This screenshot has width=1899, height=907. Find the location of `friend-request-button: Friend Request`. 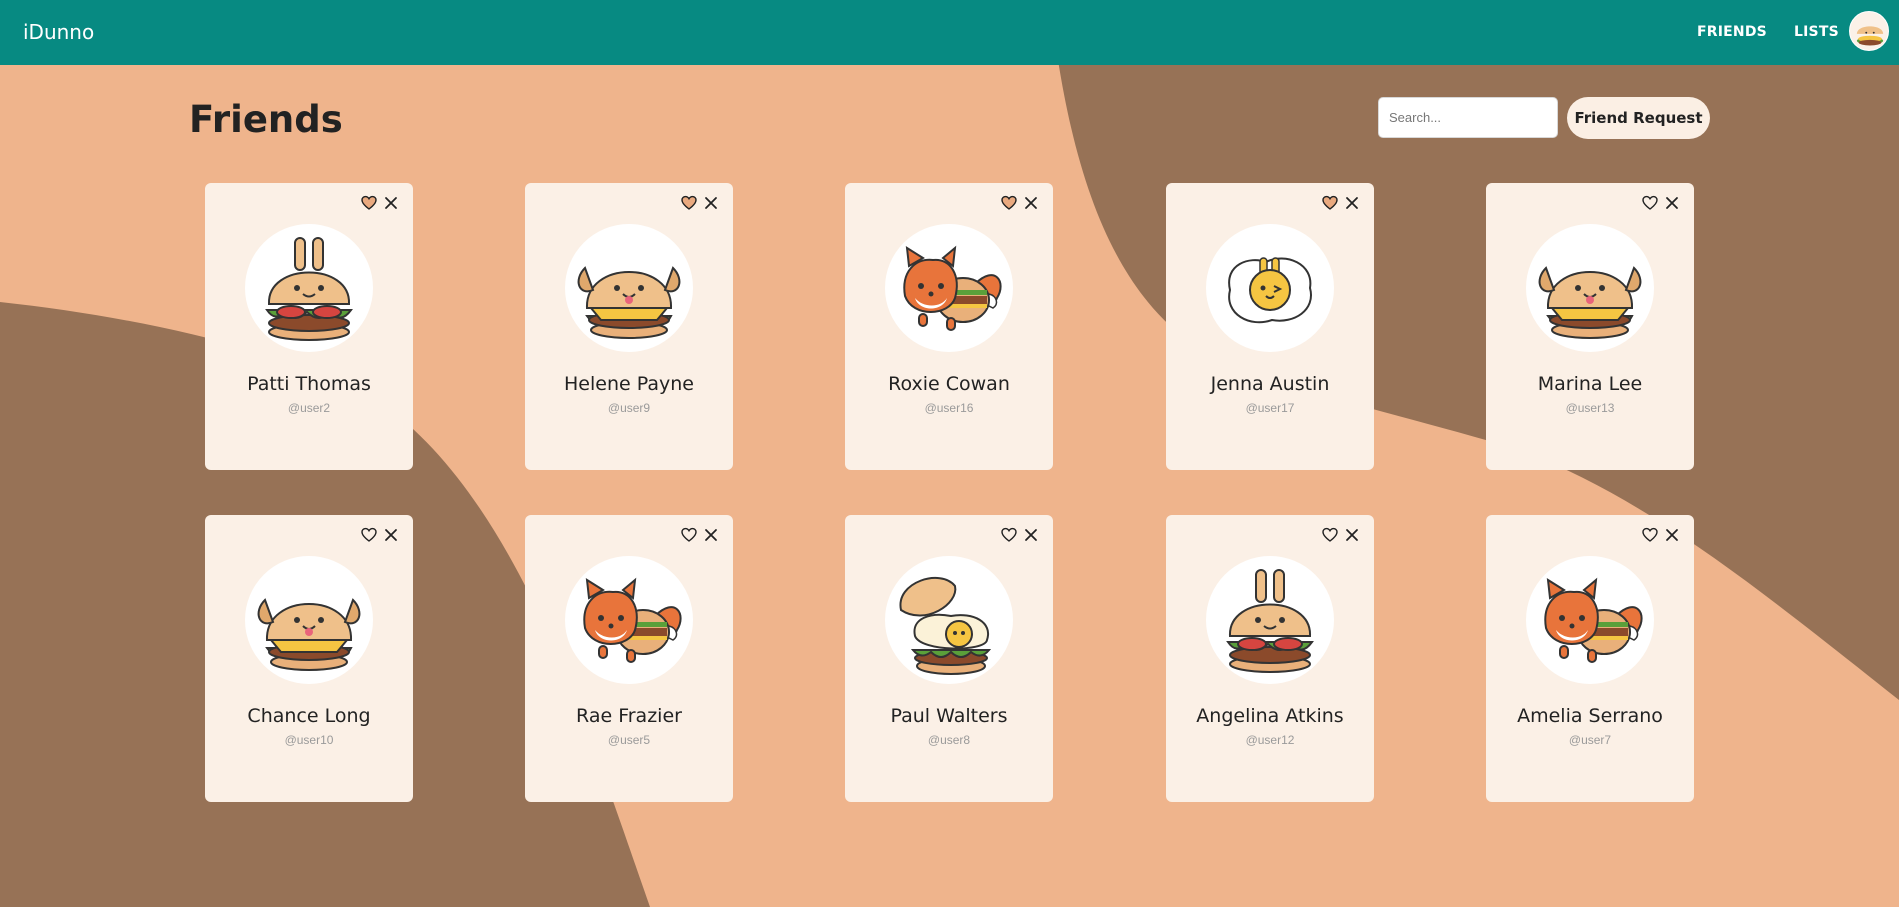

friend-request-button: Friend Request is located at coordinates (1638, 118).